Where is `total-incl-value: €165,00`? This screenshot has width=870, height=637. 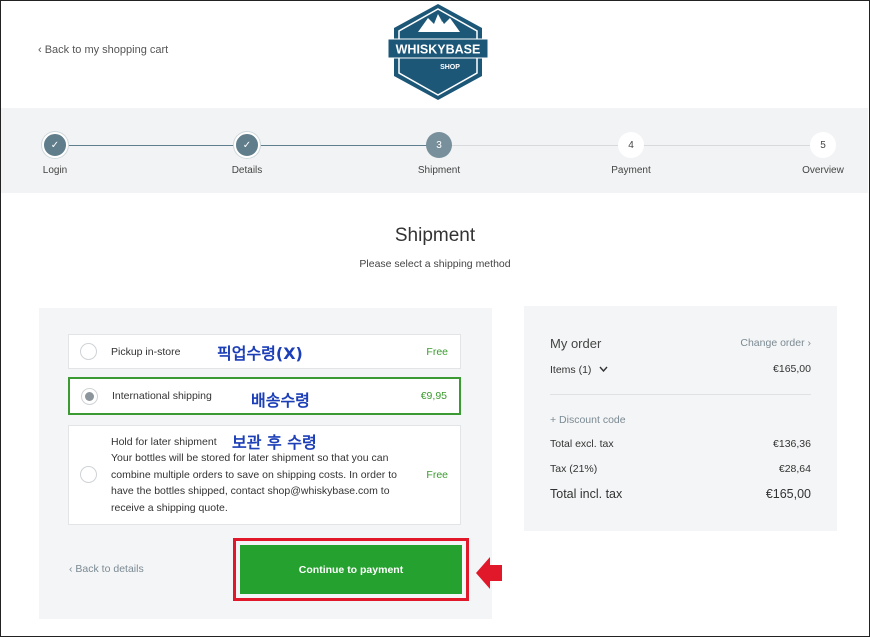 total-incl-value: €165,00 is located at coordinates (788, 494).